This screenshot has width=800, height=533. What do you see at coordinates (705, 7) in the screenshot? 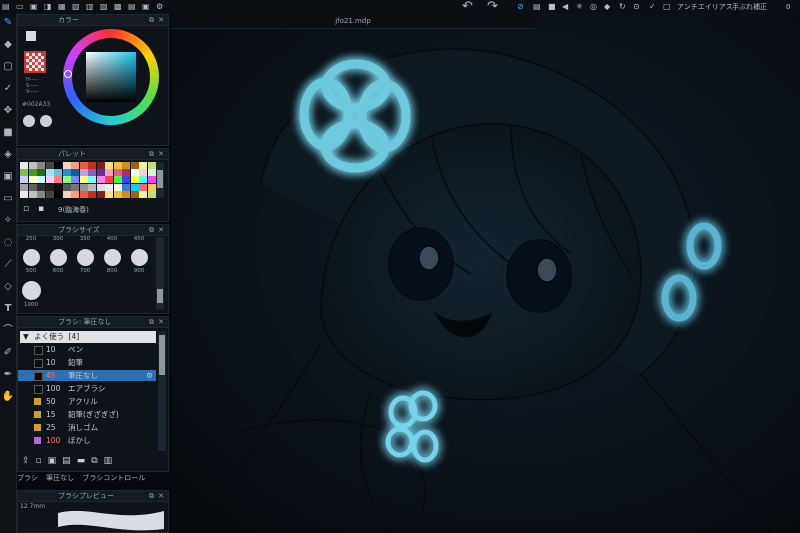
I see `antialias-label: アンチエイリアス` at bounding box center [705, 7].